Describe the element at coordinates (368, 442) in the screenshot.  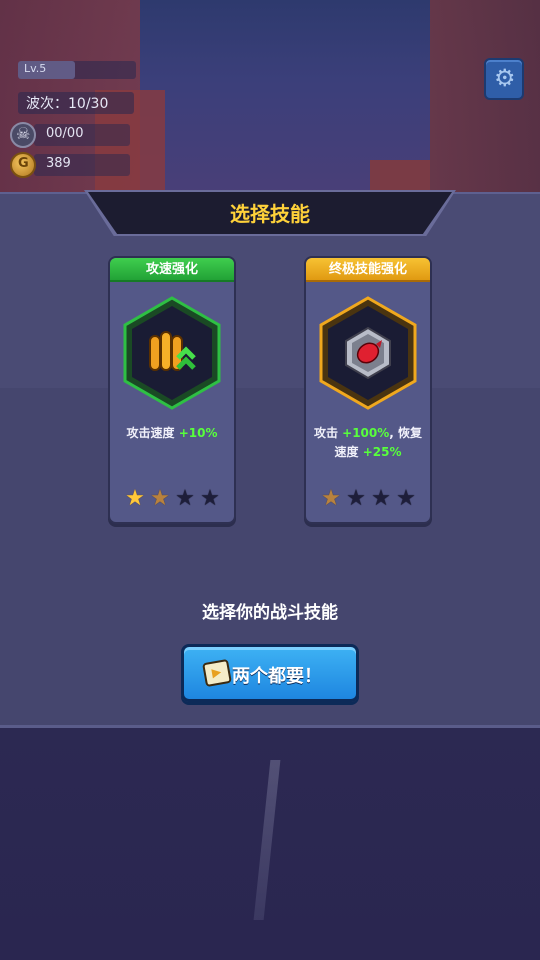
I see `skill-description: 攻击 +100%, 恢复 速度 +25%` at that location.